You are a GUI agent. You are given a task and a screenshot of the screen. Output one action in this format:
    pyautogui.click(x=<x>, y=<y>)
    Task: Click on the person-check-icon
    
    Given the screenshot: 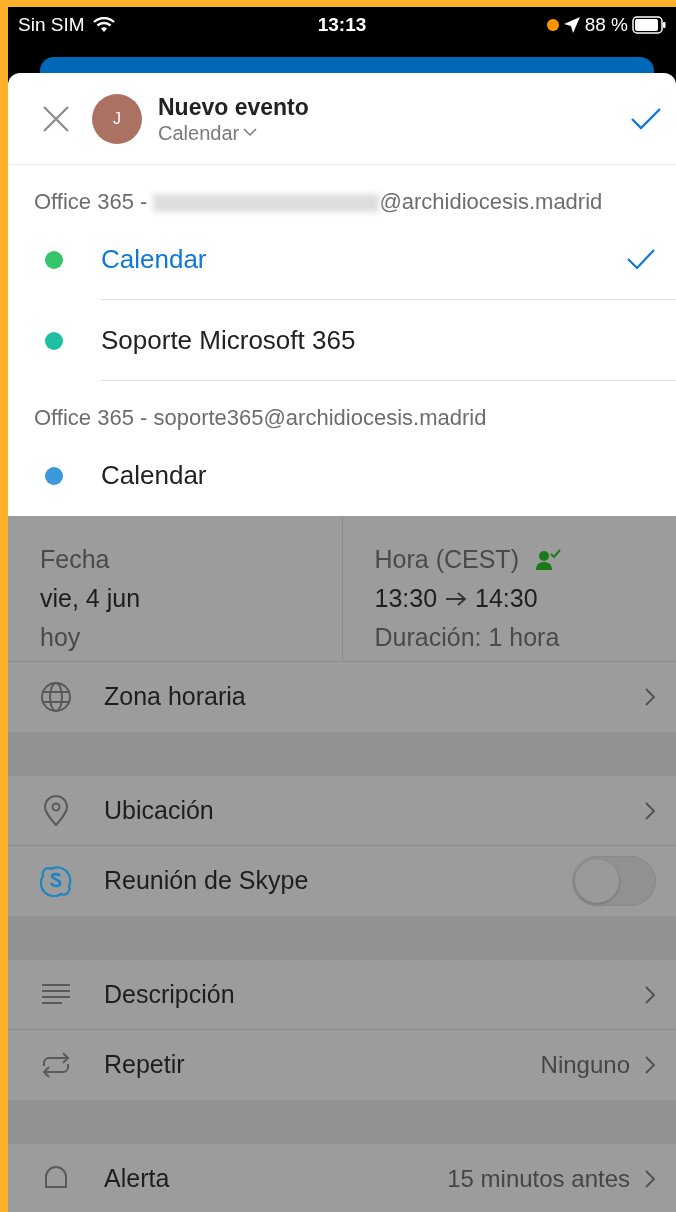 What is the action you would take?
    pyautogui.click(x=547, y=559)
    